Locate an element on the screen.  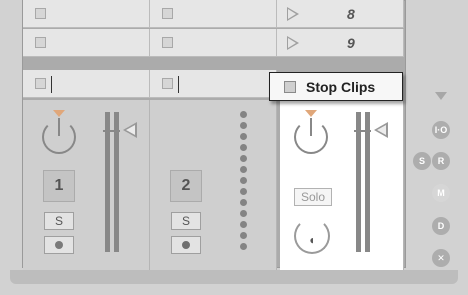
crossfader-toggle-button: ✕ is located at coordinates (441, 258).